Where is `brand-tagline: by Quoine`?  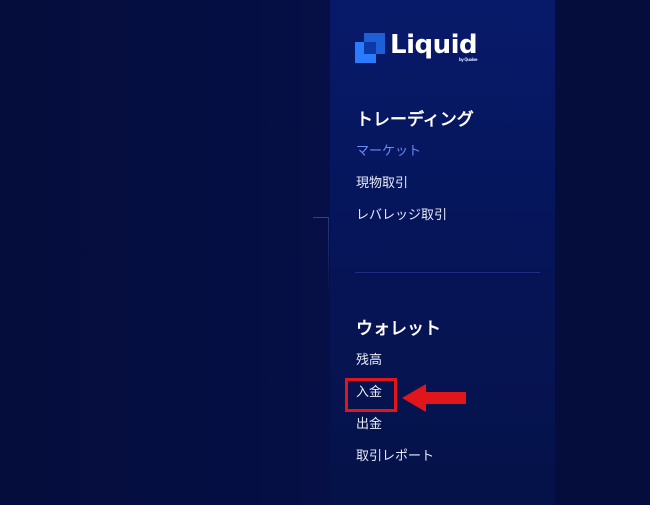
brand-tagline: by Quoine is located at coordinates (468, 59).